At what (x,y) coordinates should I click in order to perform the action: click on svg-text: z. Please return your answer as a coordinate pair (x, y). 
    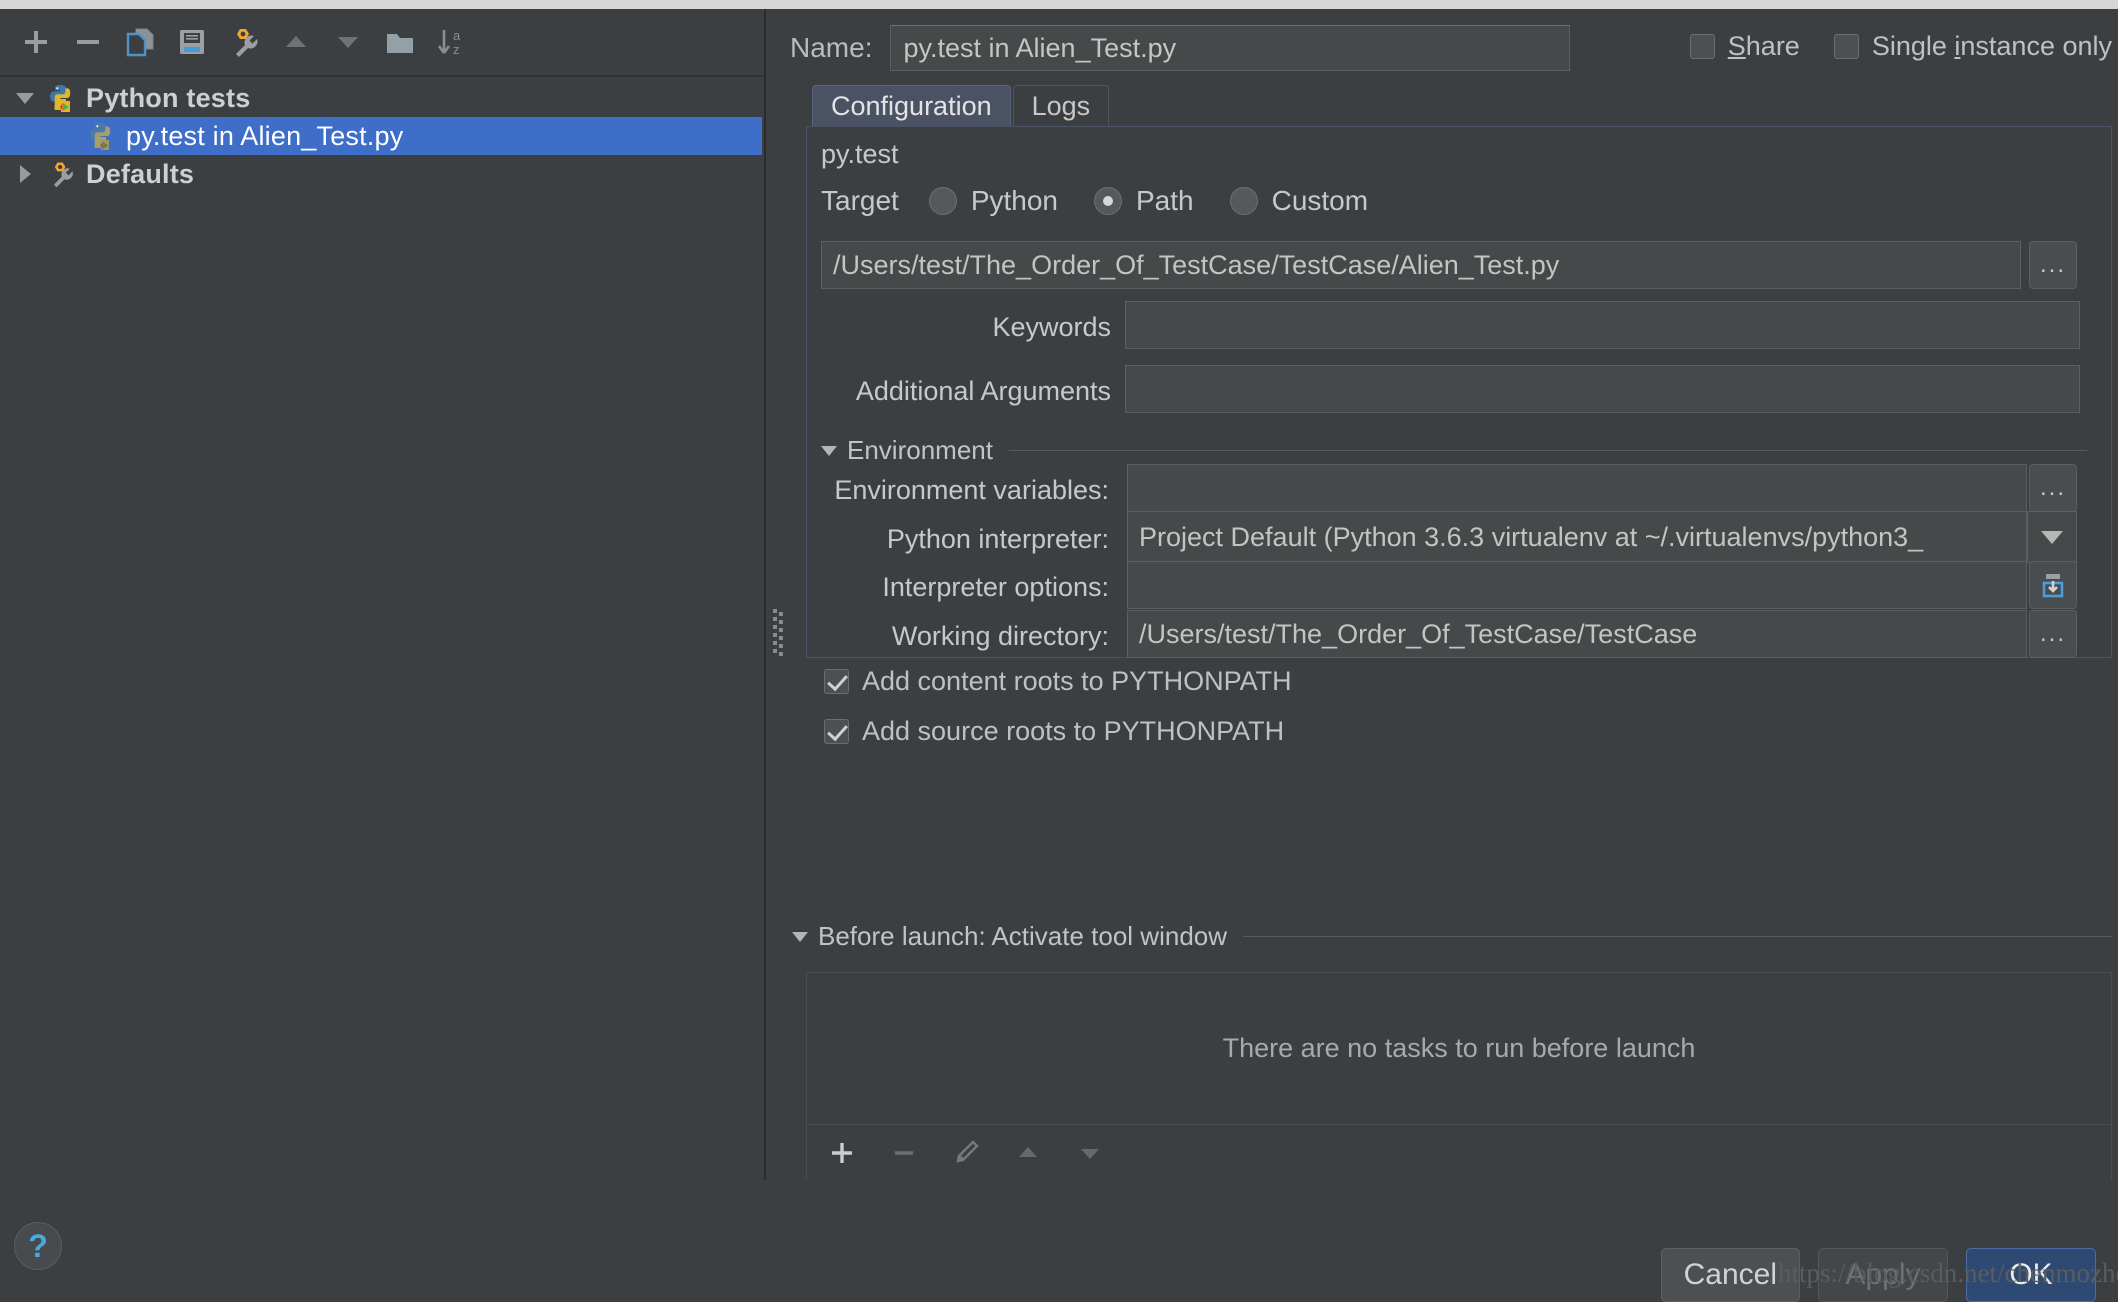
    Looking at the image, I should click on (456, 49).